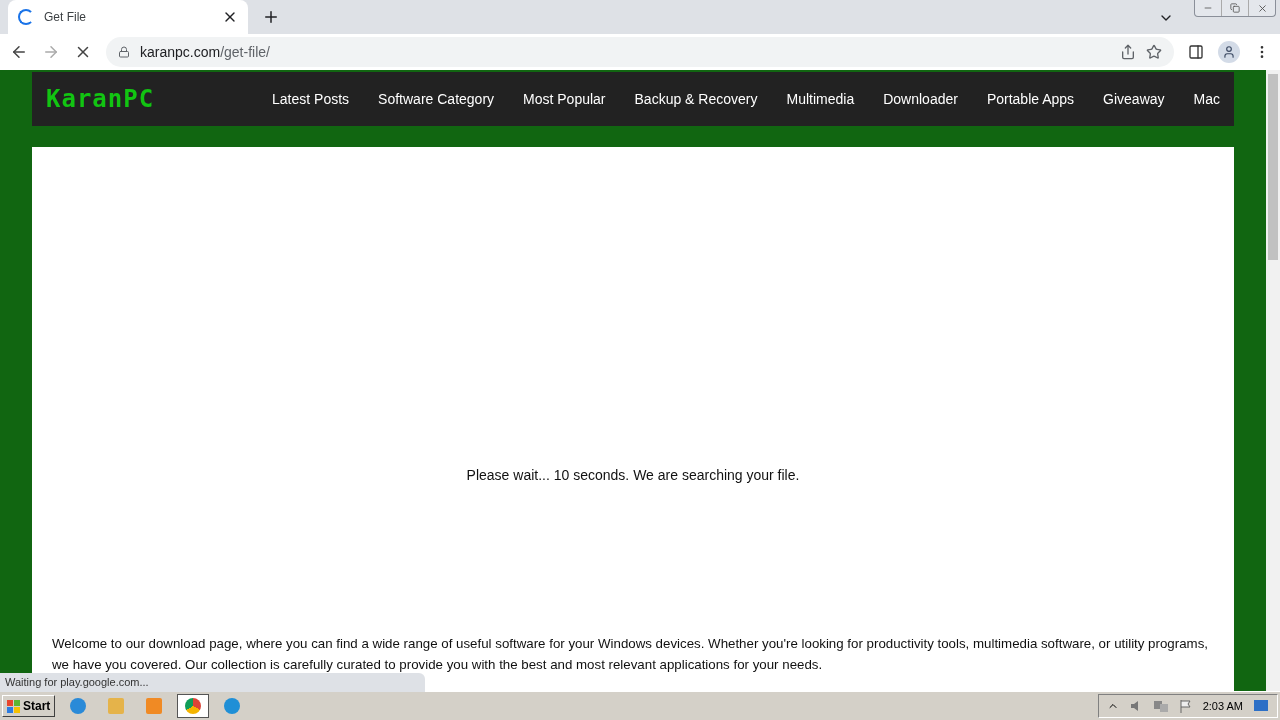  Describe the element at coordinates (29, 706) in the screenshot. I see `start-button: Start` at that location.